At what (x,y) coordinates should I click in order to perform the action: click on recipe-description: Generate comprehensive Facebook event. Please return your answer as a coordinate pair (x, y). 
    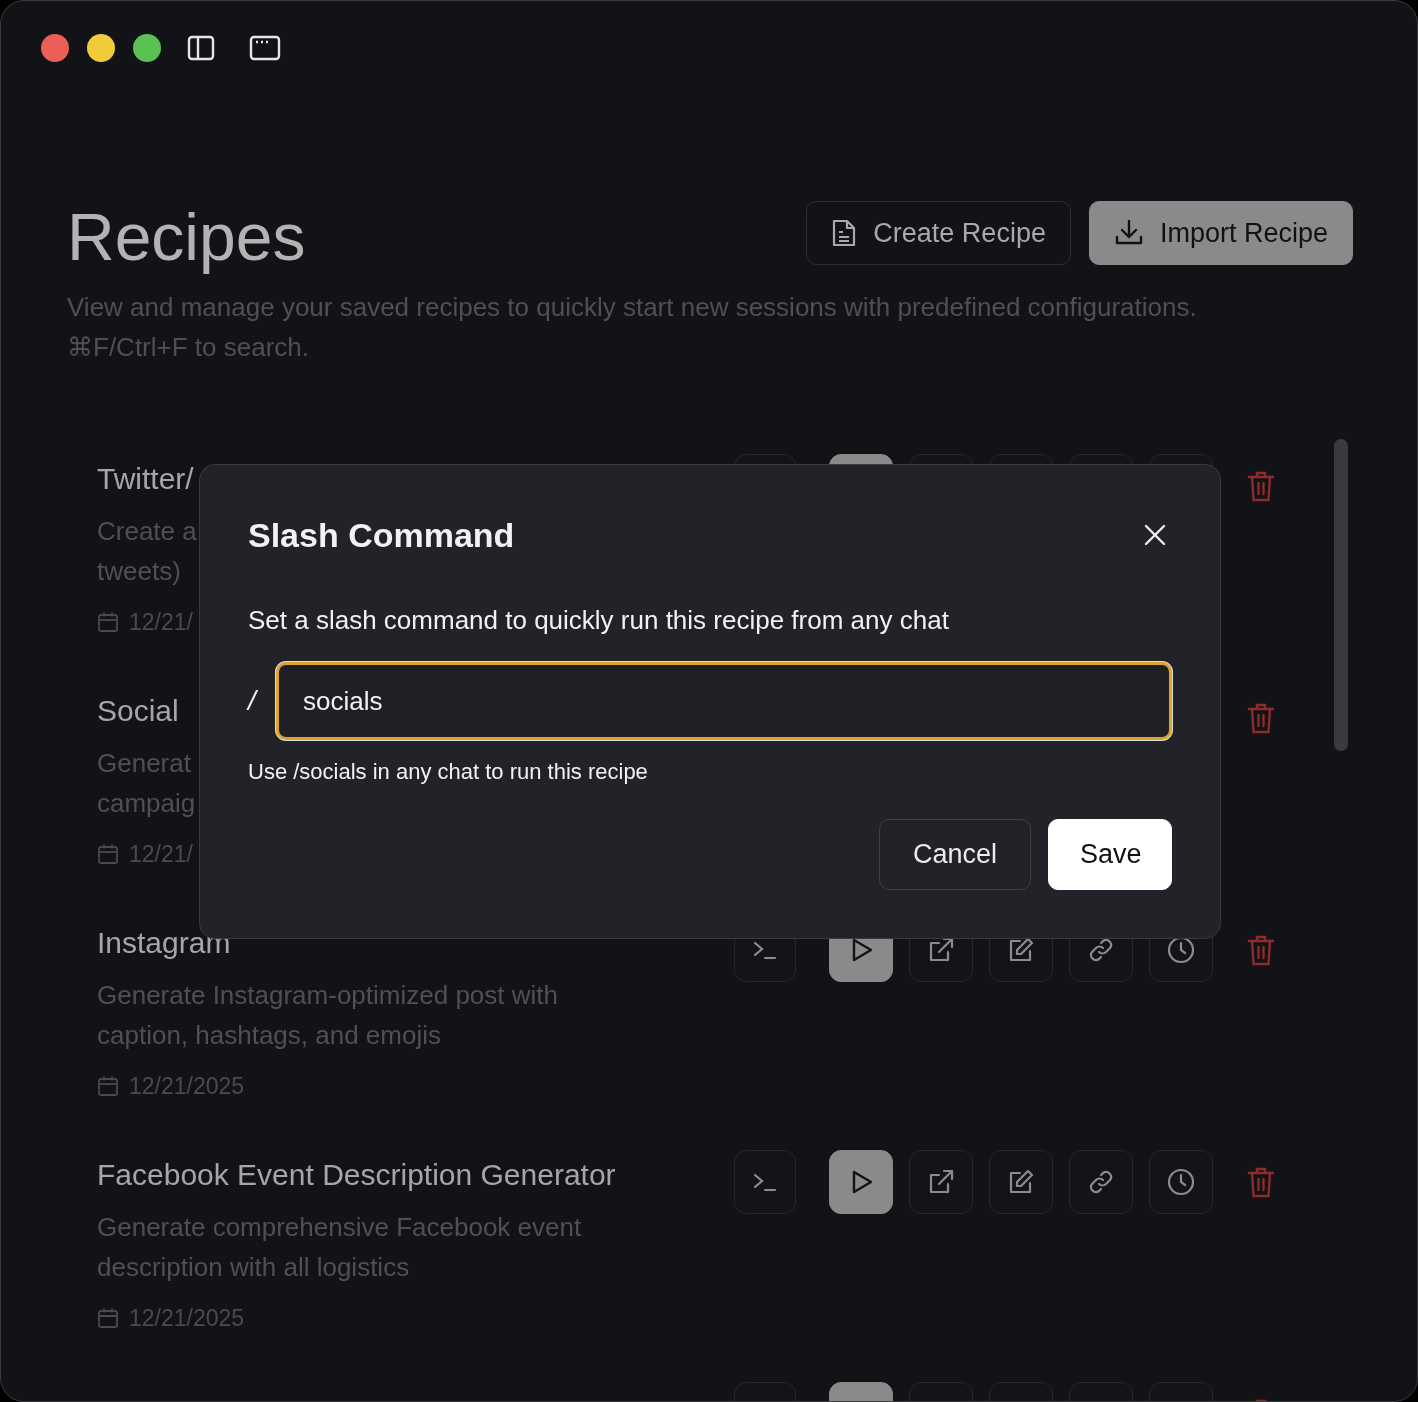
    Looking at the image, I should click on (339, 1227).